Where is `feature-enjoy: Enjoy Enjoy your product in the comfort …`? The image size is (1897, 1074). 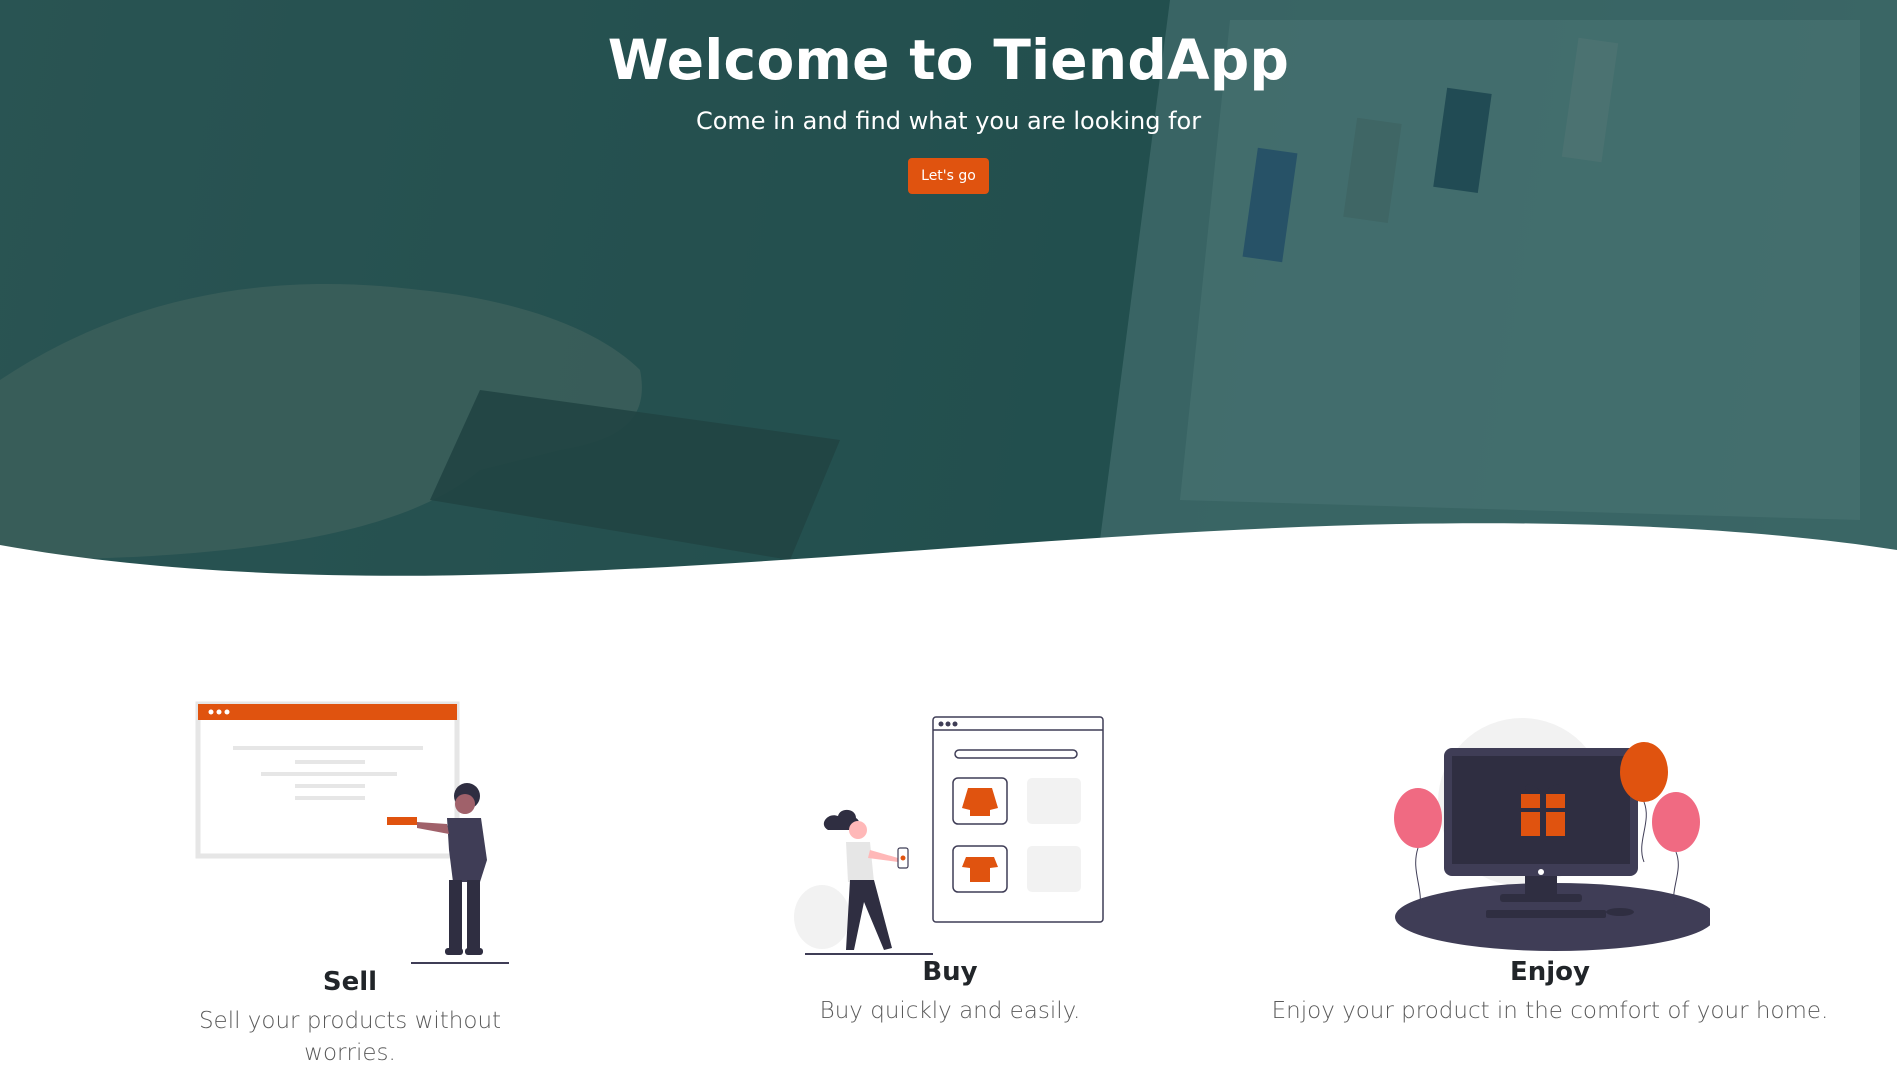
feature-enjoy: Enjoy Enjoy your product in the comfort … is located at coordinates (1550, 991).